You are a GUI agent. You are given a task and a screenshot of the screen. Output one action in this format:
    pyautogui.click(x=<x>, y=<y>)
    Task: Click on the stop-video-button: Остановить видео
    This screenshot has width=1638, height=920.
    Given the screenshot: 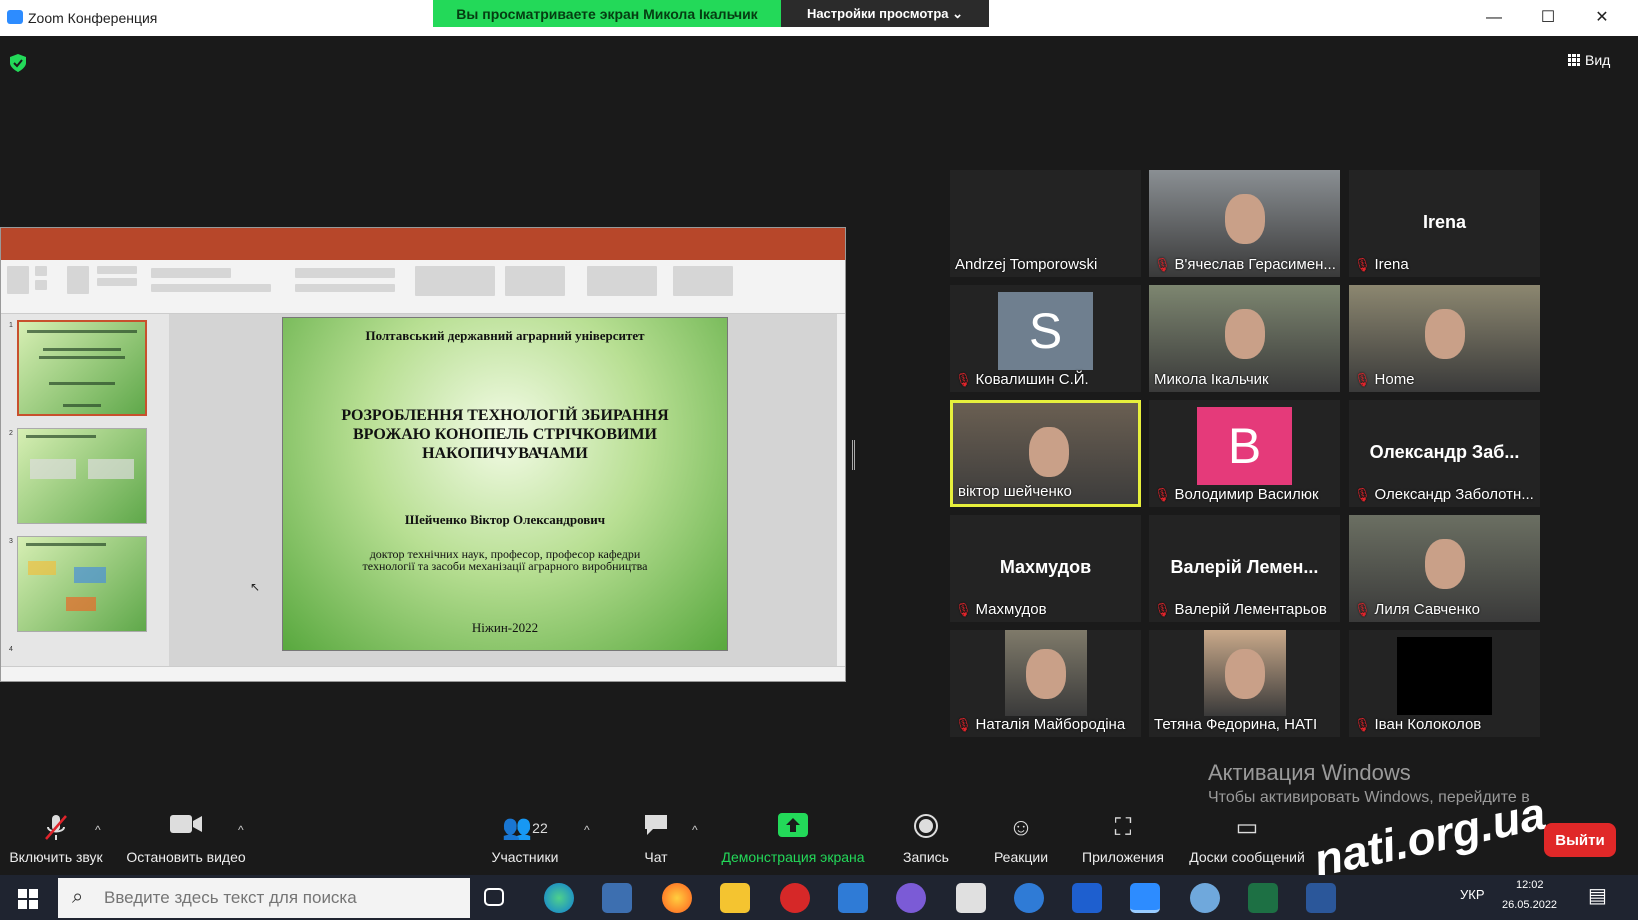 What is the action you would take?
    pyautogui.click(x=186, y=839)
    